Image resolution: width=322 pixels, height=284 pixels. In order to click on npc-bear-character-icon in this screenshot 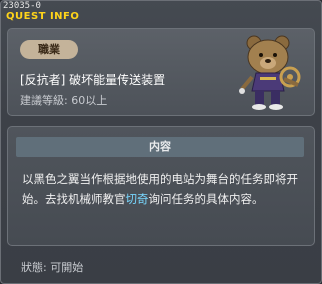, I will do `click(270, 72)`.